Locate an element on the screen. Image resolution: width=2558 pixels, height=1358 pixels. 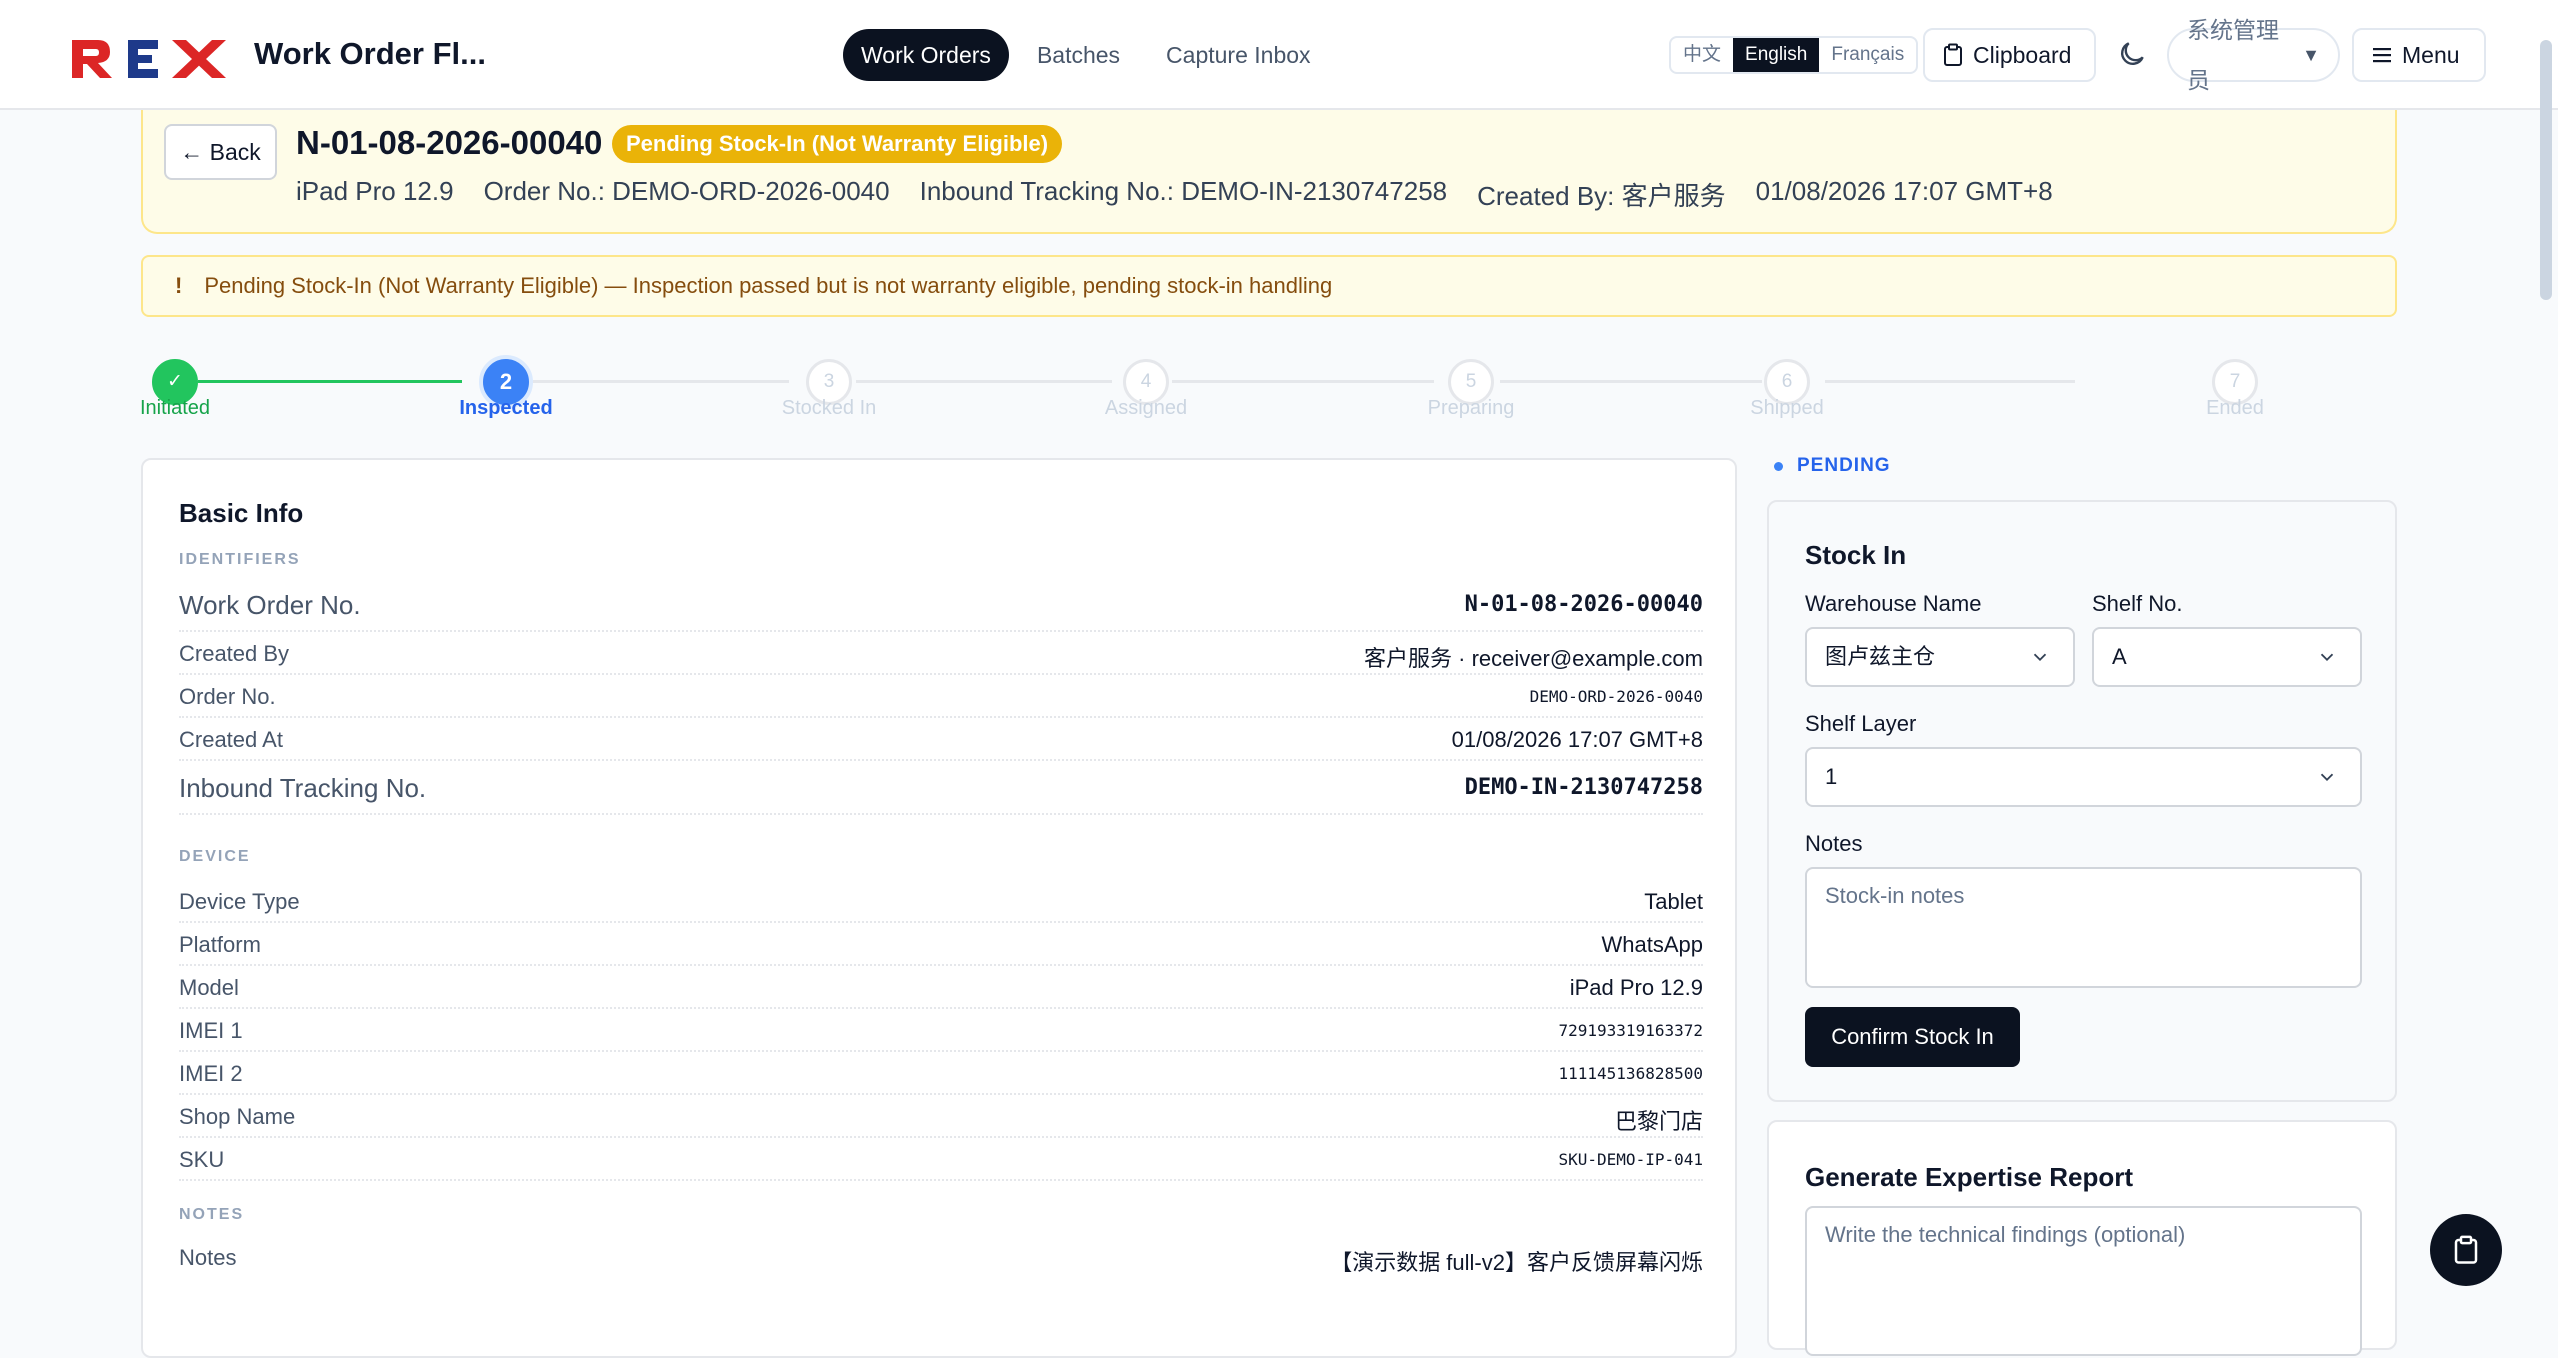
back-button: ← Back is located at coordinates (220, 152).